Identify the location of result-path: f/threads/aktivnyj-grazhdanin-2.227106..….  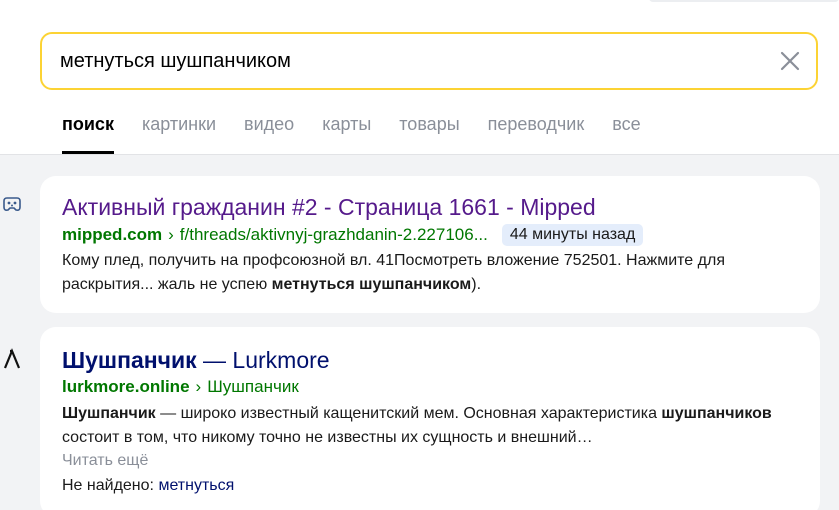
(334, 235).